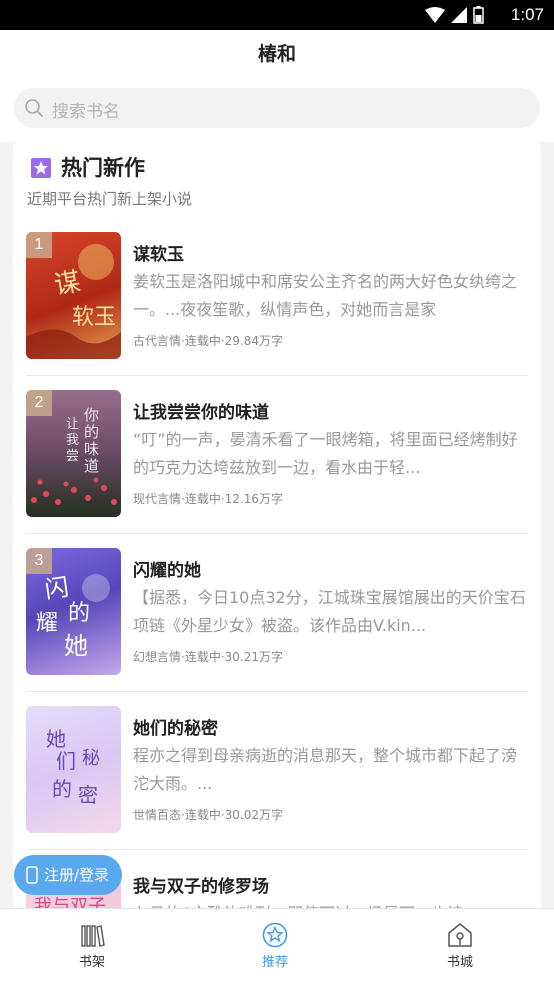  Describe the element at coordinates (110, 199) in the screenshot. I see `section-subtitle: 近期平台热门新上架小说` at that location.